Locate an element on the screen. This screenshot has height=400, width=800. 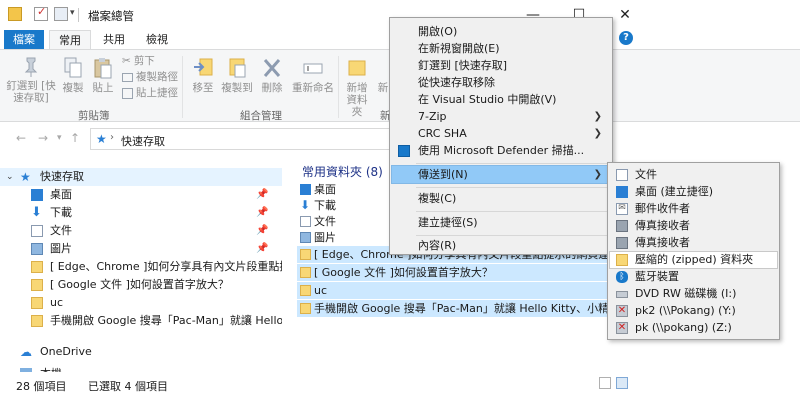
menu-item-properties: 內容(R) is located at coordinates (501, 245).